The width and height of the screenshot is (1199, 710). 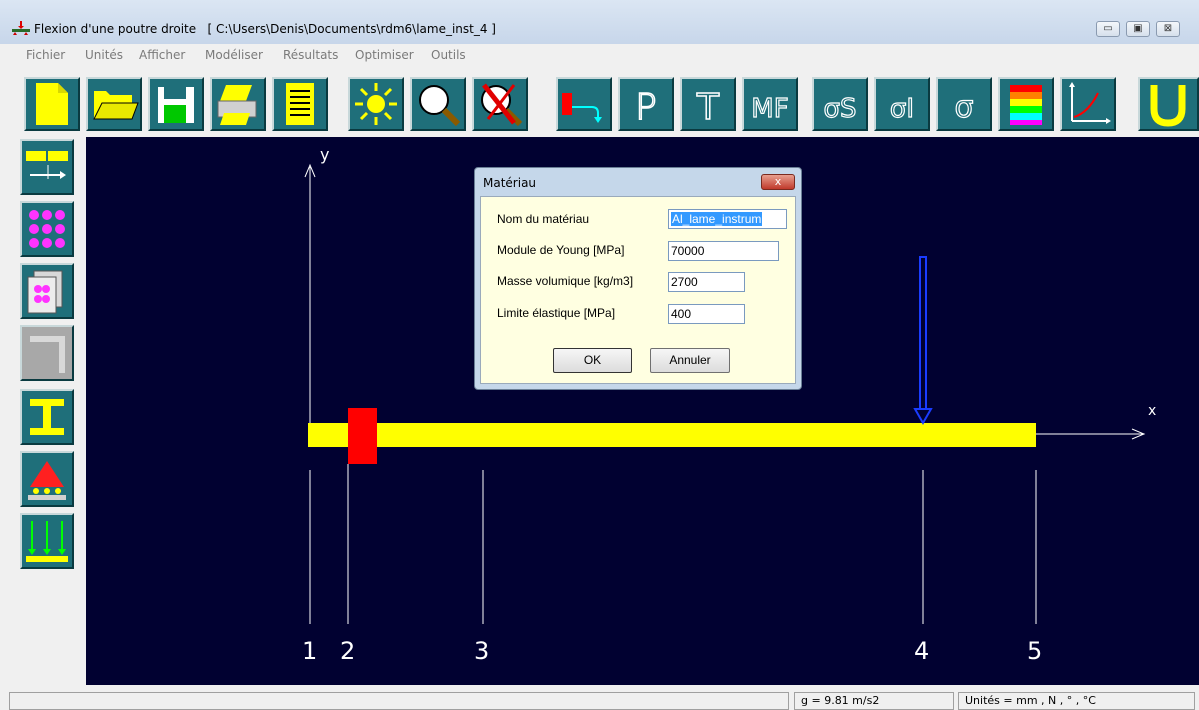 I want to click on support-block, so click(x=362, y=436).